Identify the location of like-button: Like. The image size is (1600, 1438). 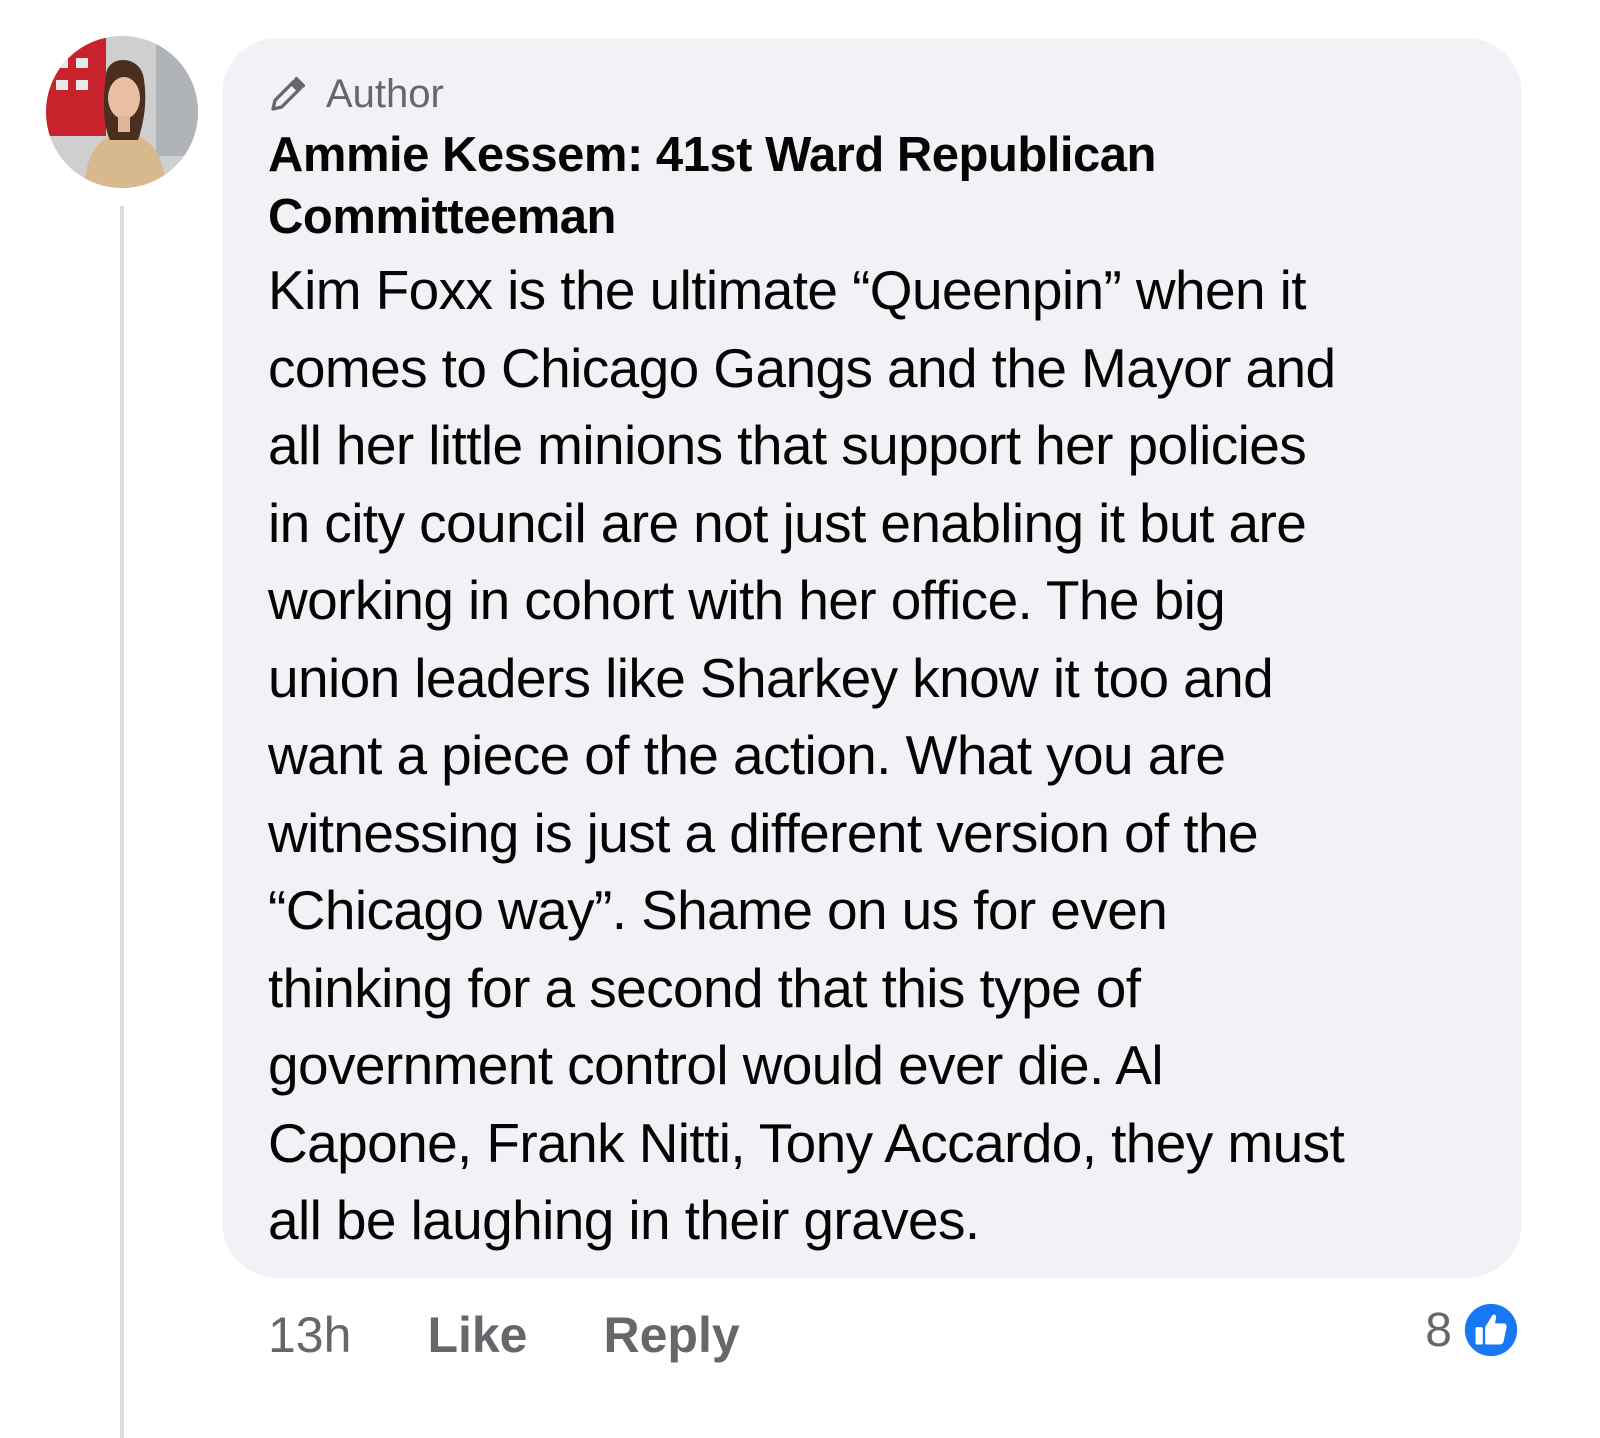
(477, 1335).